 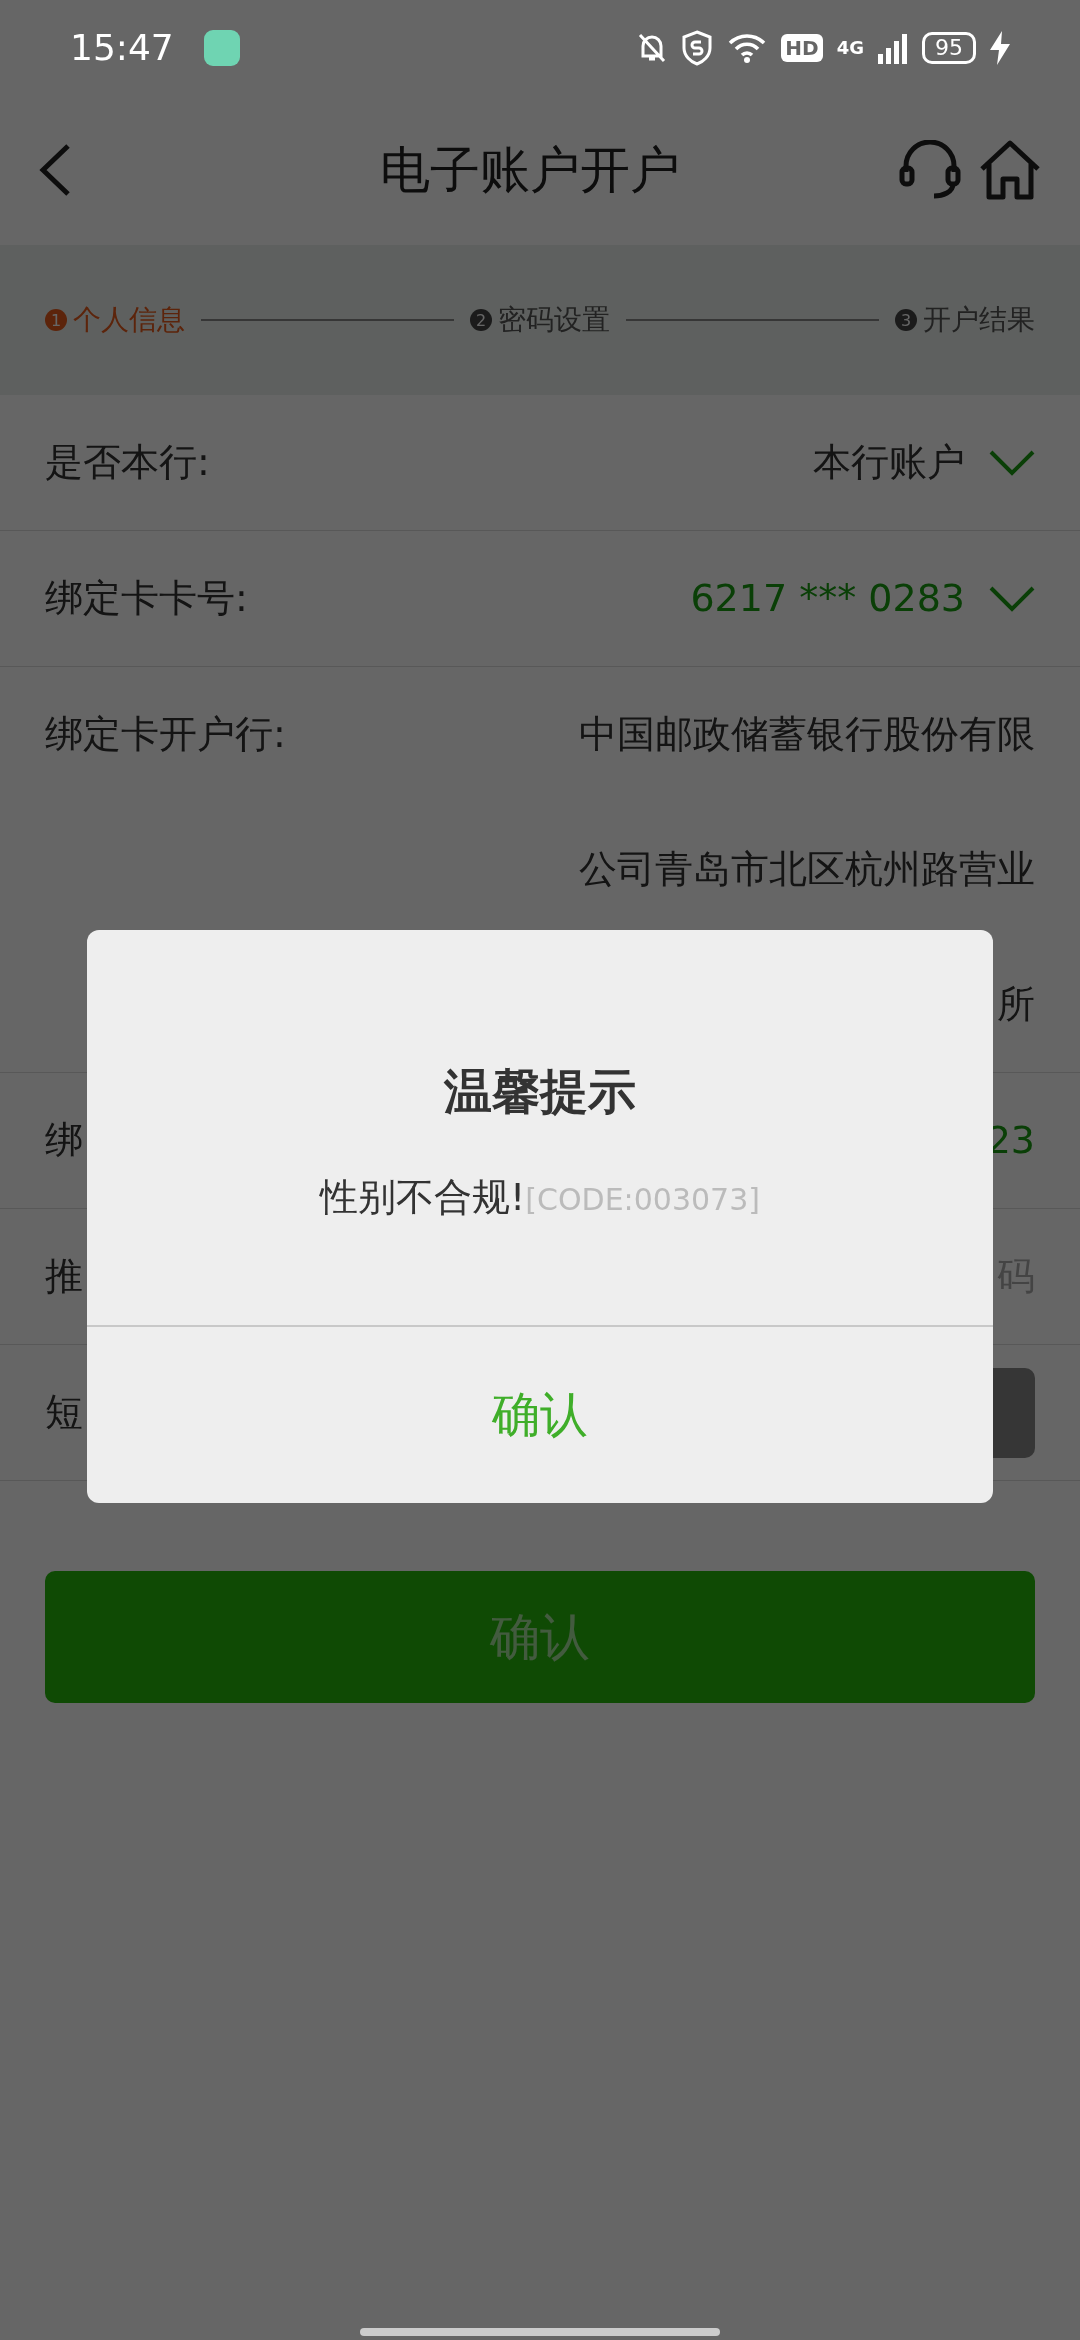 I want to click on hd-badge: HD, so click(x=802, y=47).